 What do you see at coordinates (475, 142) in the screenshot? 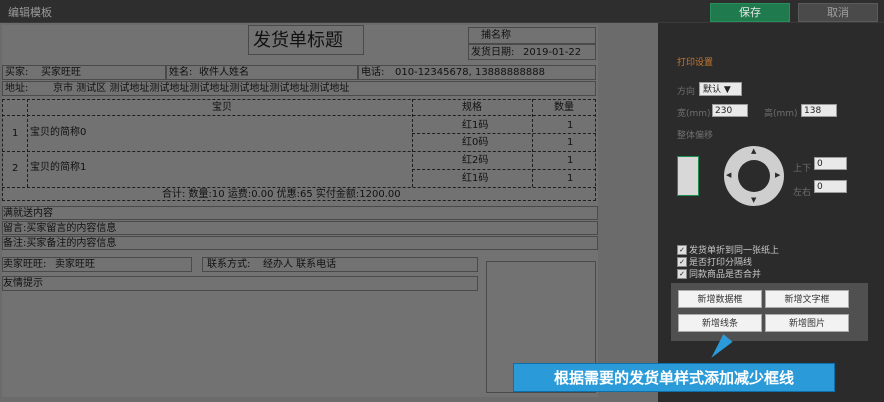
I see `row-spec: 红0码` at bounding box center [475, 142].